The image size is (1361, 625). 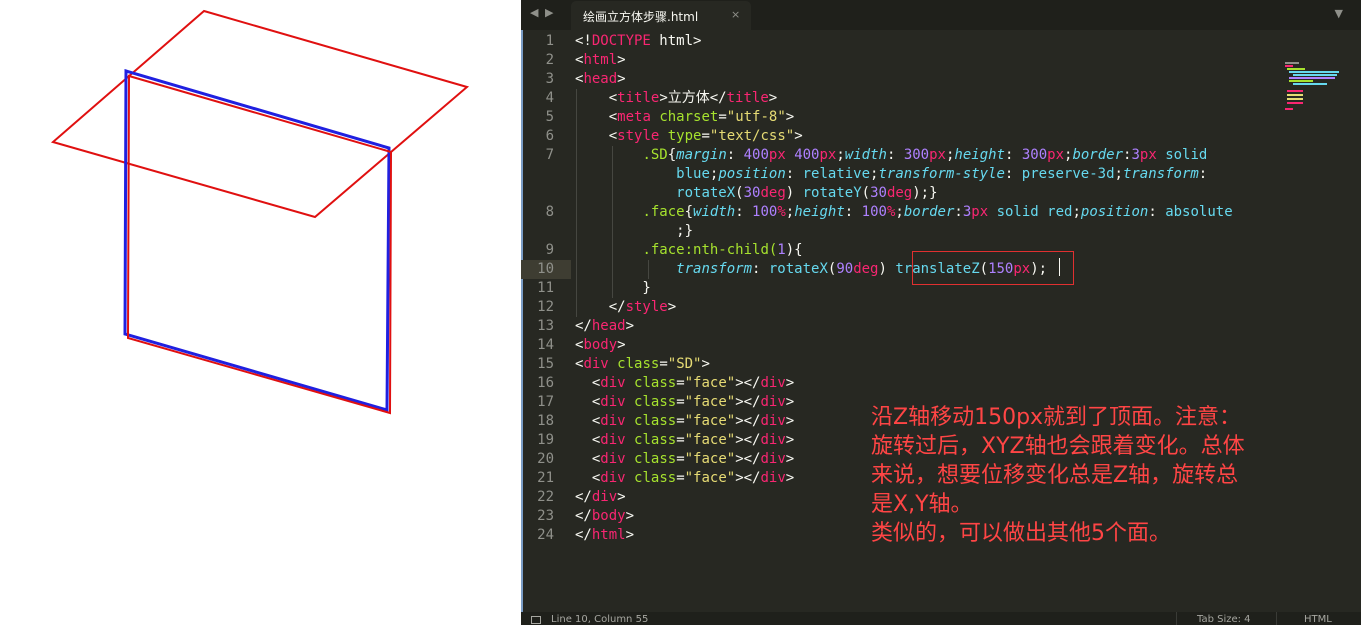 What do you see at coordinates (1318, 619) in the screenshot?
I see `syntax-selector: HTML` at bounding box center [1318, 619].